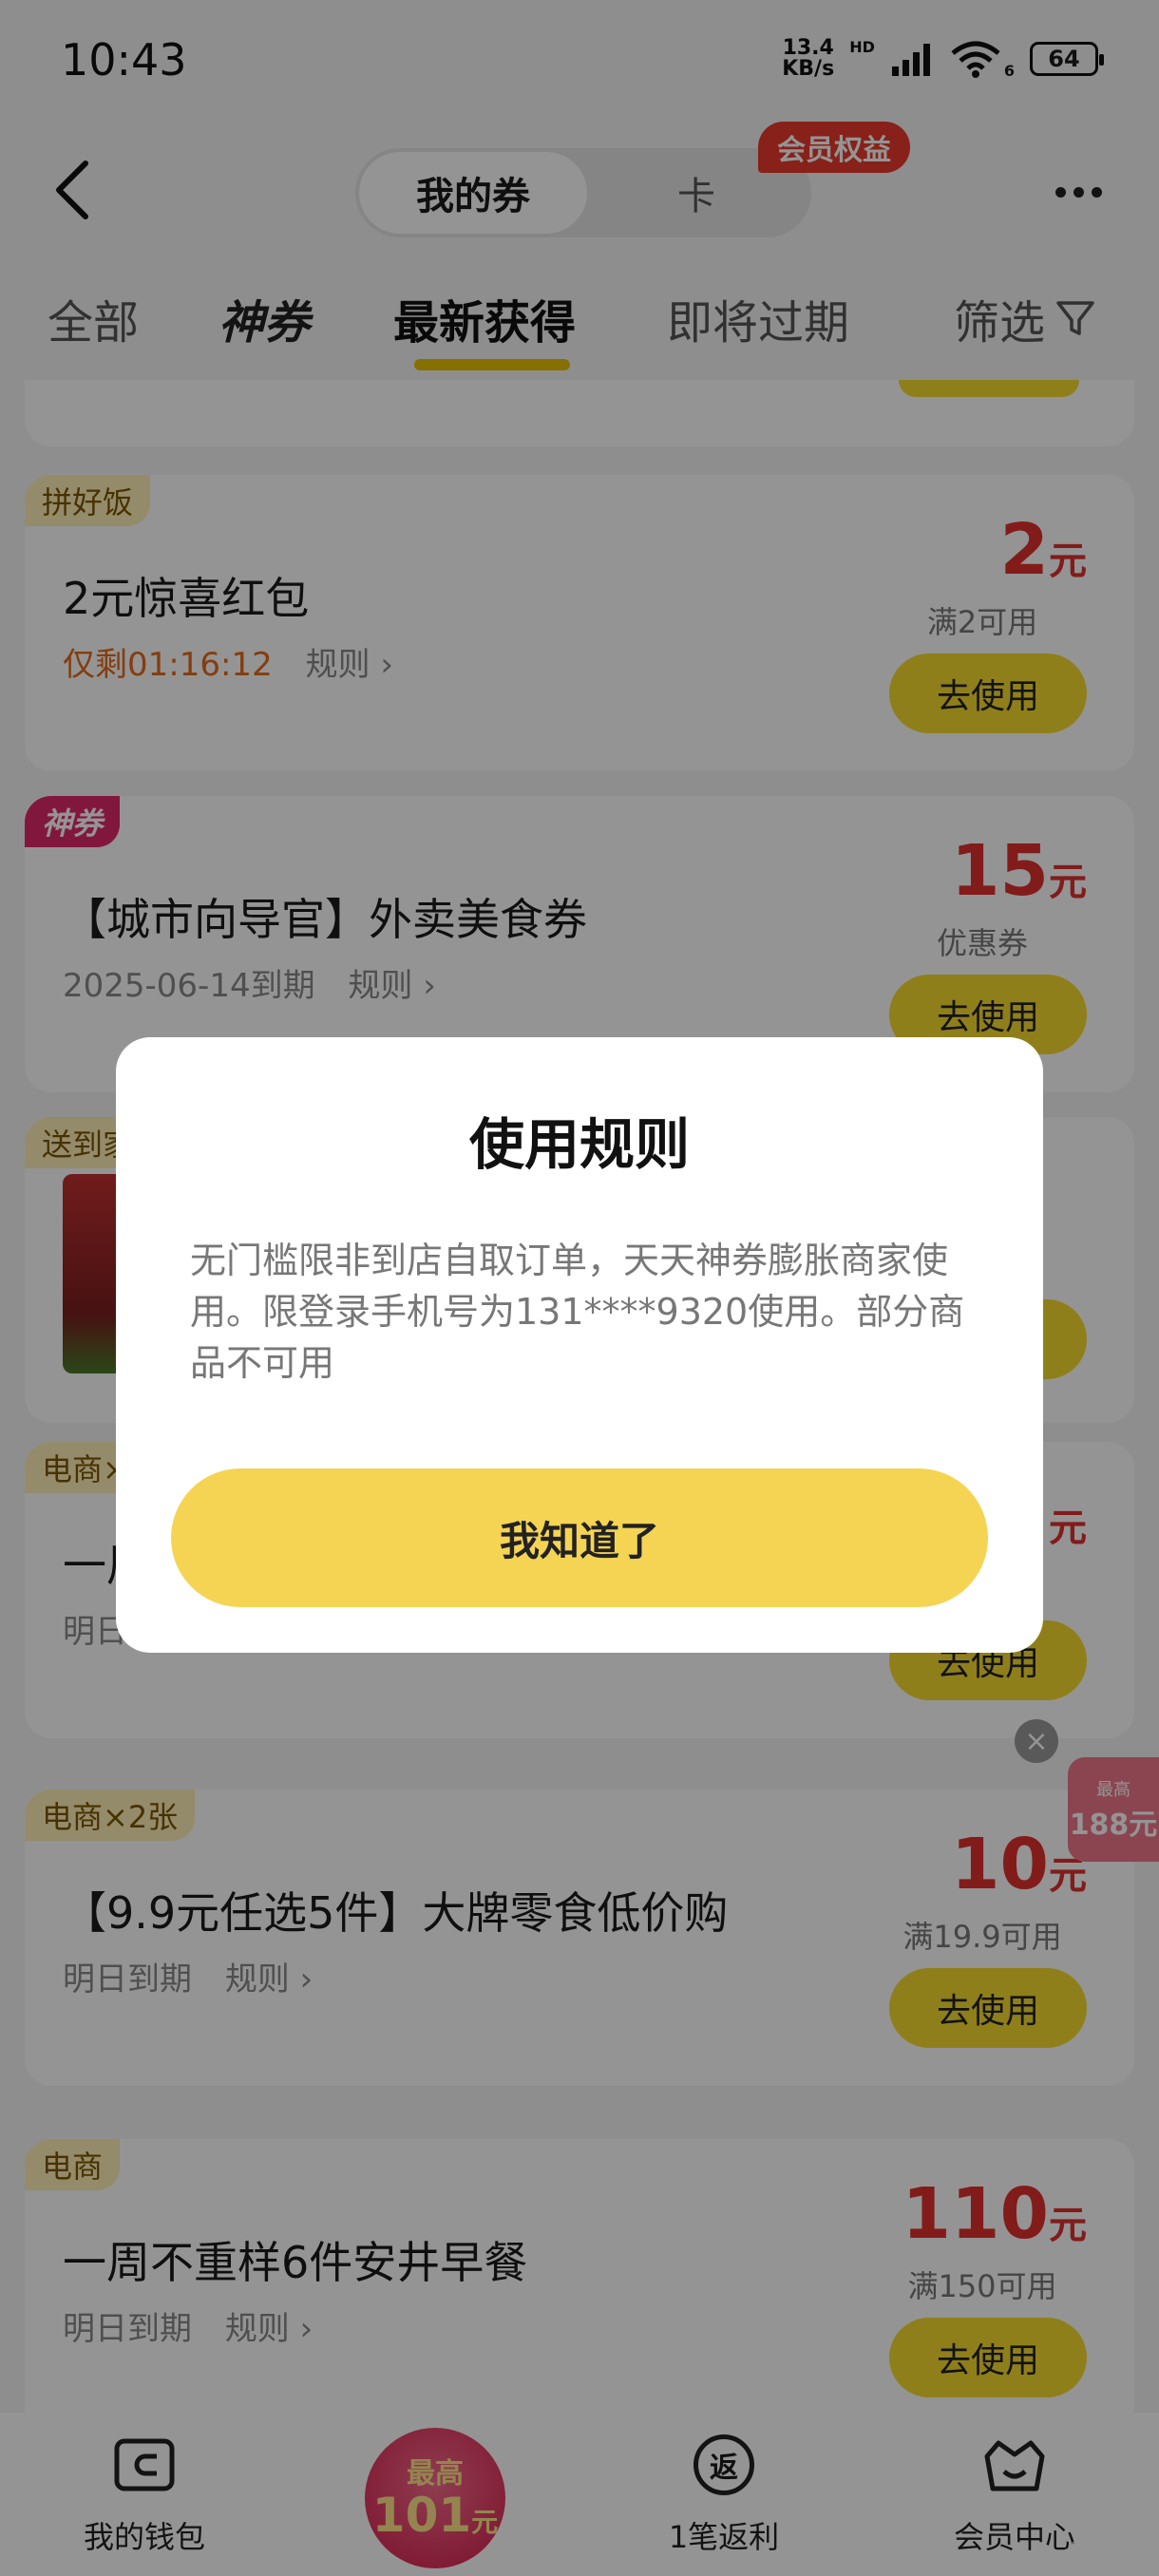 The width and height of the screenshot is (1159, 2576). Describe the element at coordinates (579, 1144) in the screenshot. I see `dialog-title: 使用规则` at that location.